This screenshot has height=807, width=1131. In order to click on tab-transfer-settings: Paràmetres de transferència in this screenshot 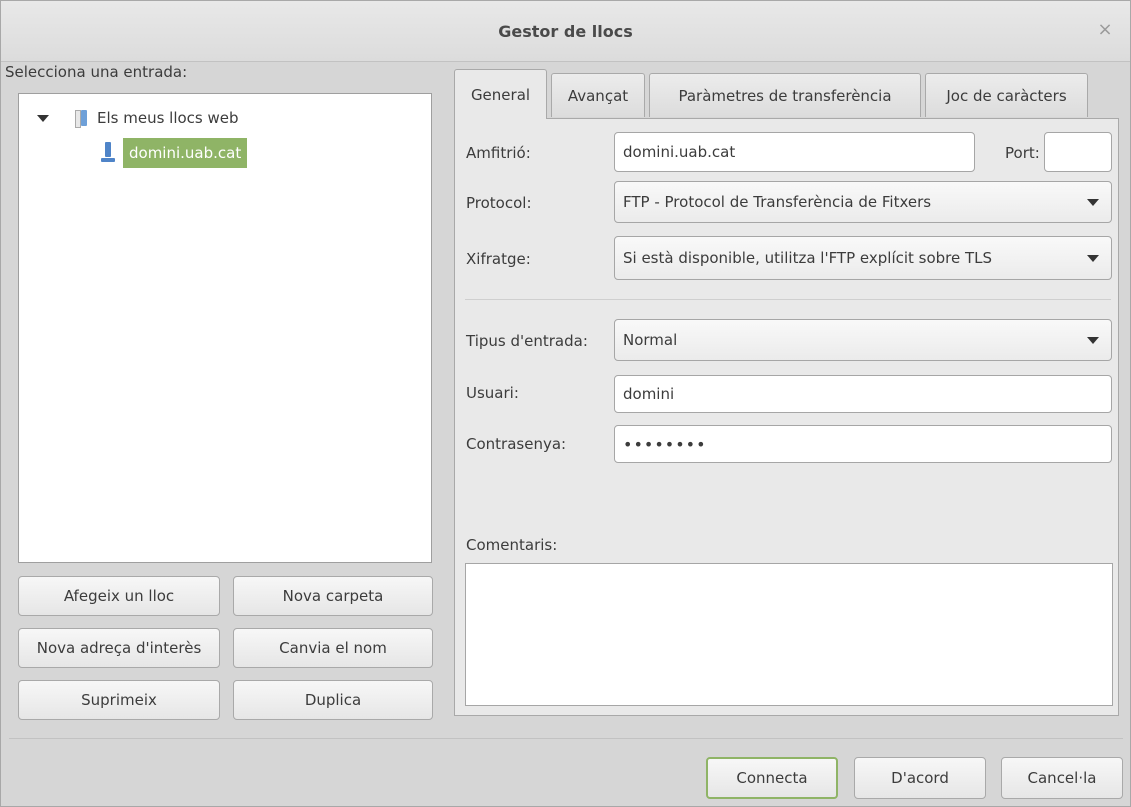, I will do `click(785, 95)`.